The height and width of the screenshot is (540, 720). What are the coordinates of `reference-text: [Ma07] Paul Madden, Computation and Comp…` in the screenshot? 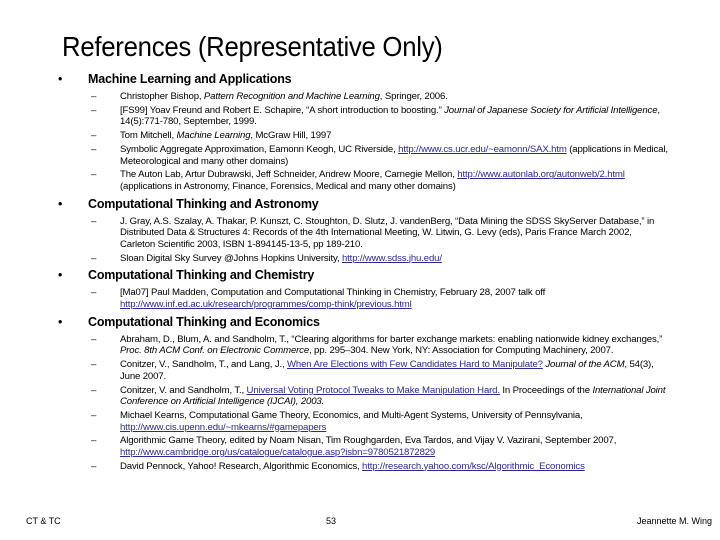 It's located at (333, 293).